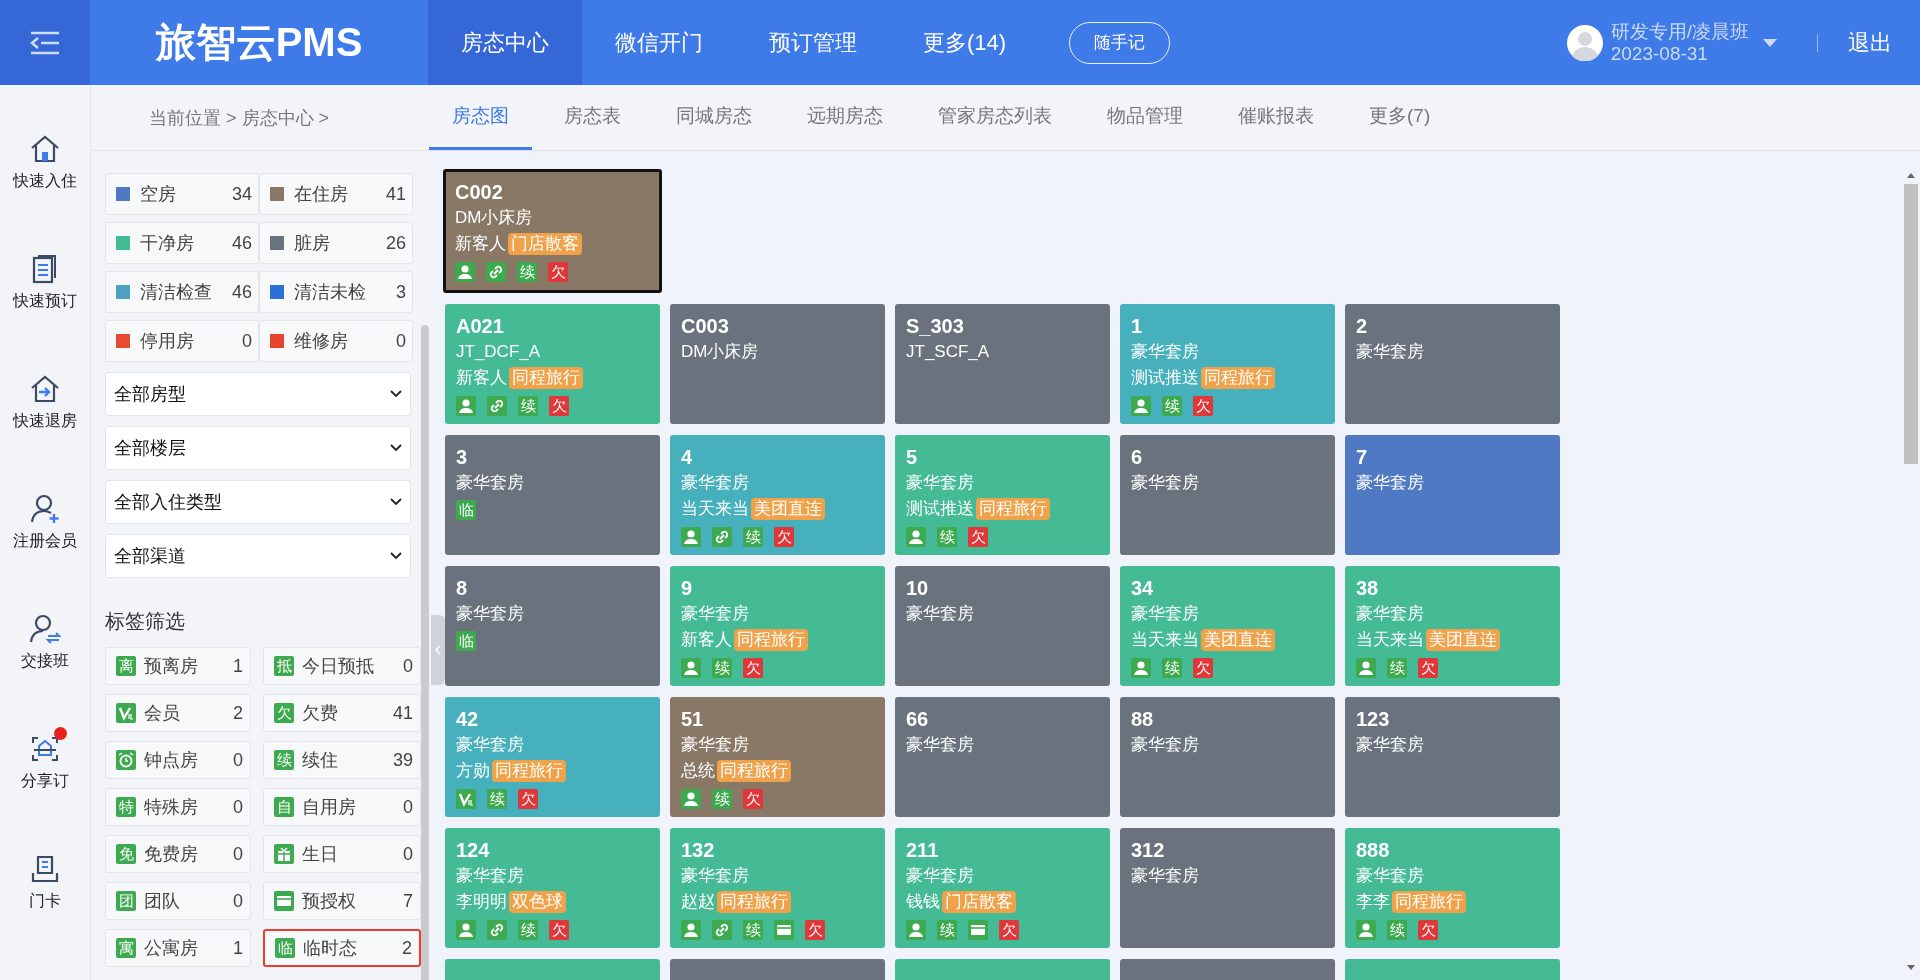  Describe the element at coordinates (1227, 495) in the screenshot. I see `room-card: 6 豪华套房` at that location.